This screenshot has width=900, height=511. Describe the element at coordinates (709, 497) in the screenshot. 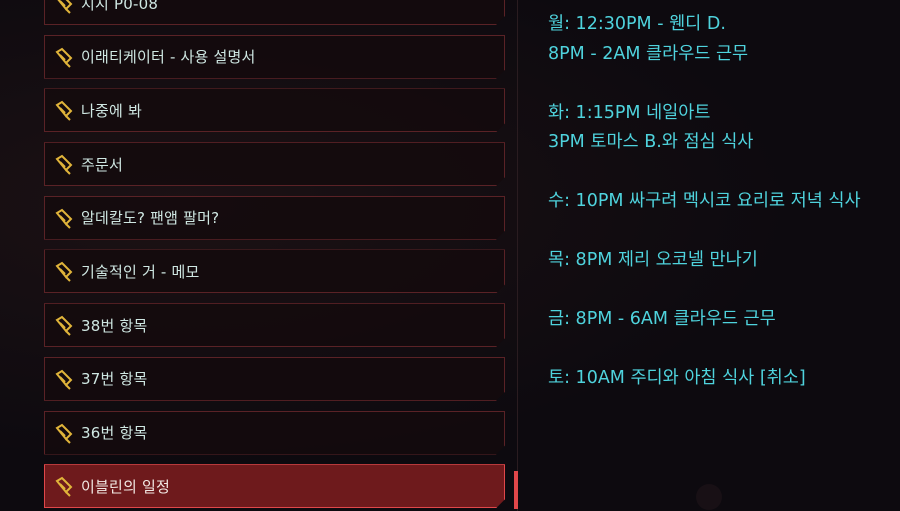

I see `background-decoration` at that location.